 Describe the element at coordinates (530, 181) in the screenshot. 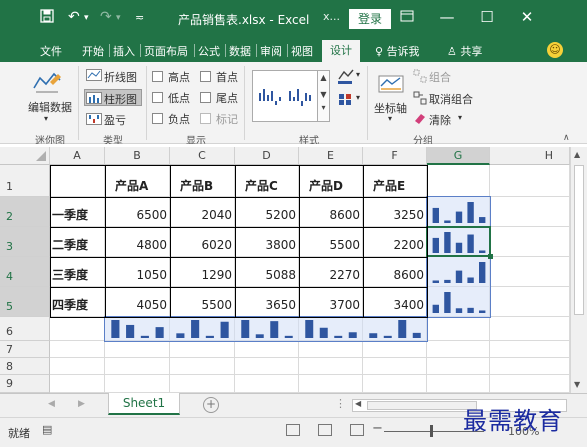

I see `cell-h1` at that location.